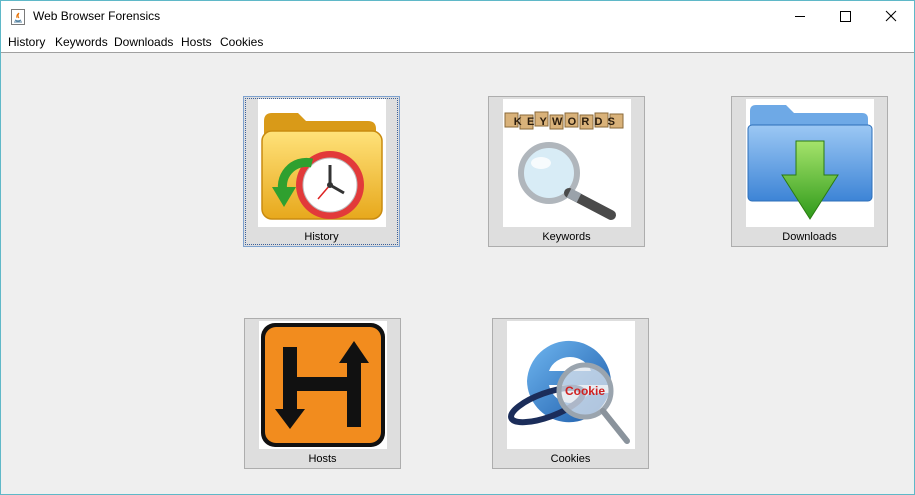 The width and height of the screenshot is (915, 495). I want to click on hosts-label: Hosts, so click(322, 459).